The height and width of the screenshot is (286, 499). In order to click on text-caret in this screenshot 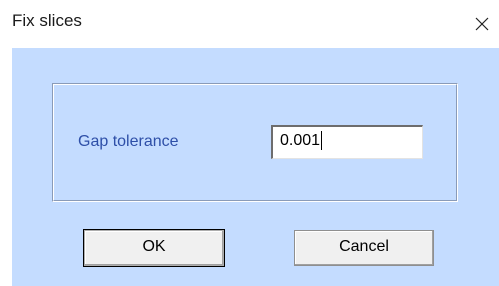, I will do `click(322, 140)`.